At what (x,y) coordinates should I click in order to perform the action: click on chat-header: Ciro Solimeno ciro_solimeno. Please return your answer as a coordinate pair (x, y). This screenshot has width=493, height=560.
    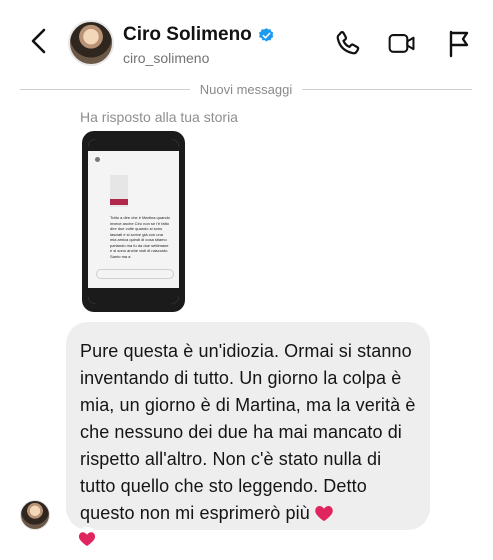
    Looking at the image, I should click on (246, 34).